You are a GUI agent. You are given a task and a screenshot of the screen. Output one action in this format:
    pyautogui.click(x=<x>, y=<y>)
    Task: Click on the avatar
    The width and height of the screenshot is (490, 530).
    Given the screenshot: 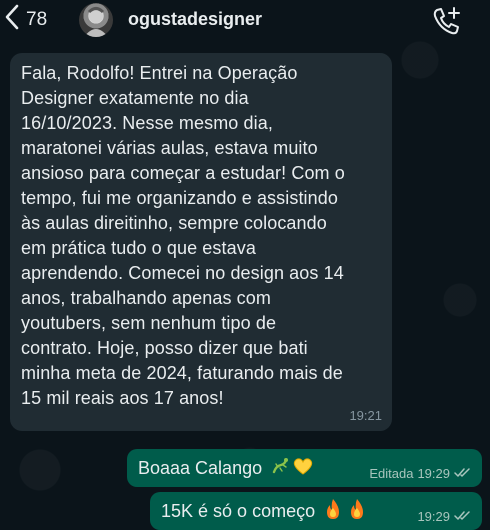 What is the action you would take?
    pyautogui.click(x=96, y=20)
    